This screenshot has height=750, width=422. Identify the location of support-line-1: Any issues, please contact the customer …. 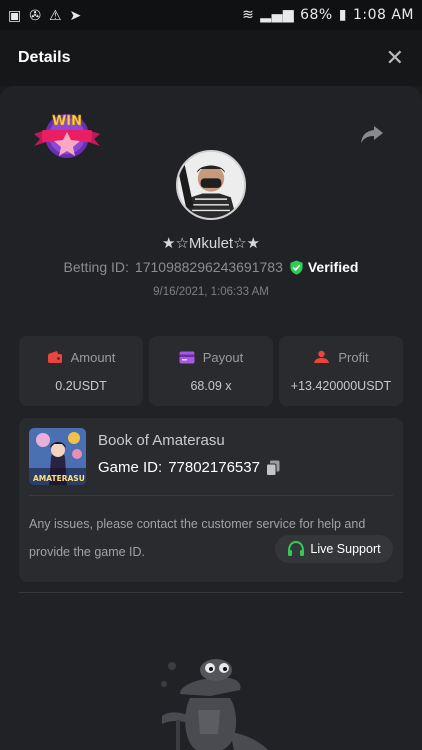
(197, 524).